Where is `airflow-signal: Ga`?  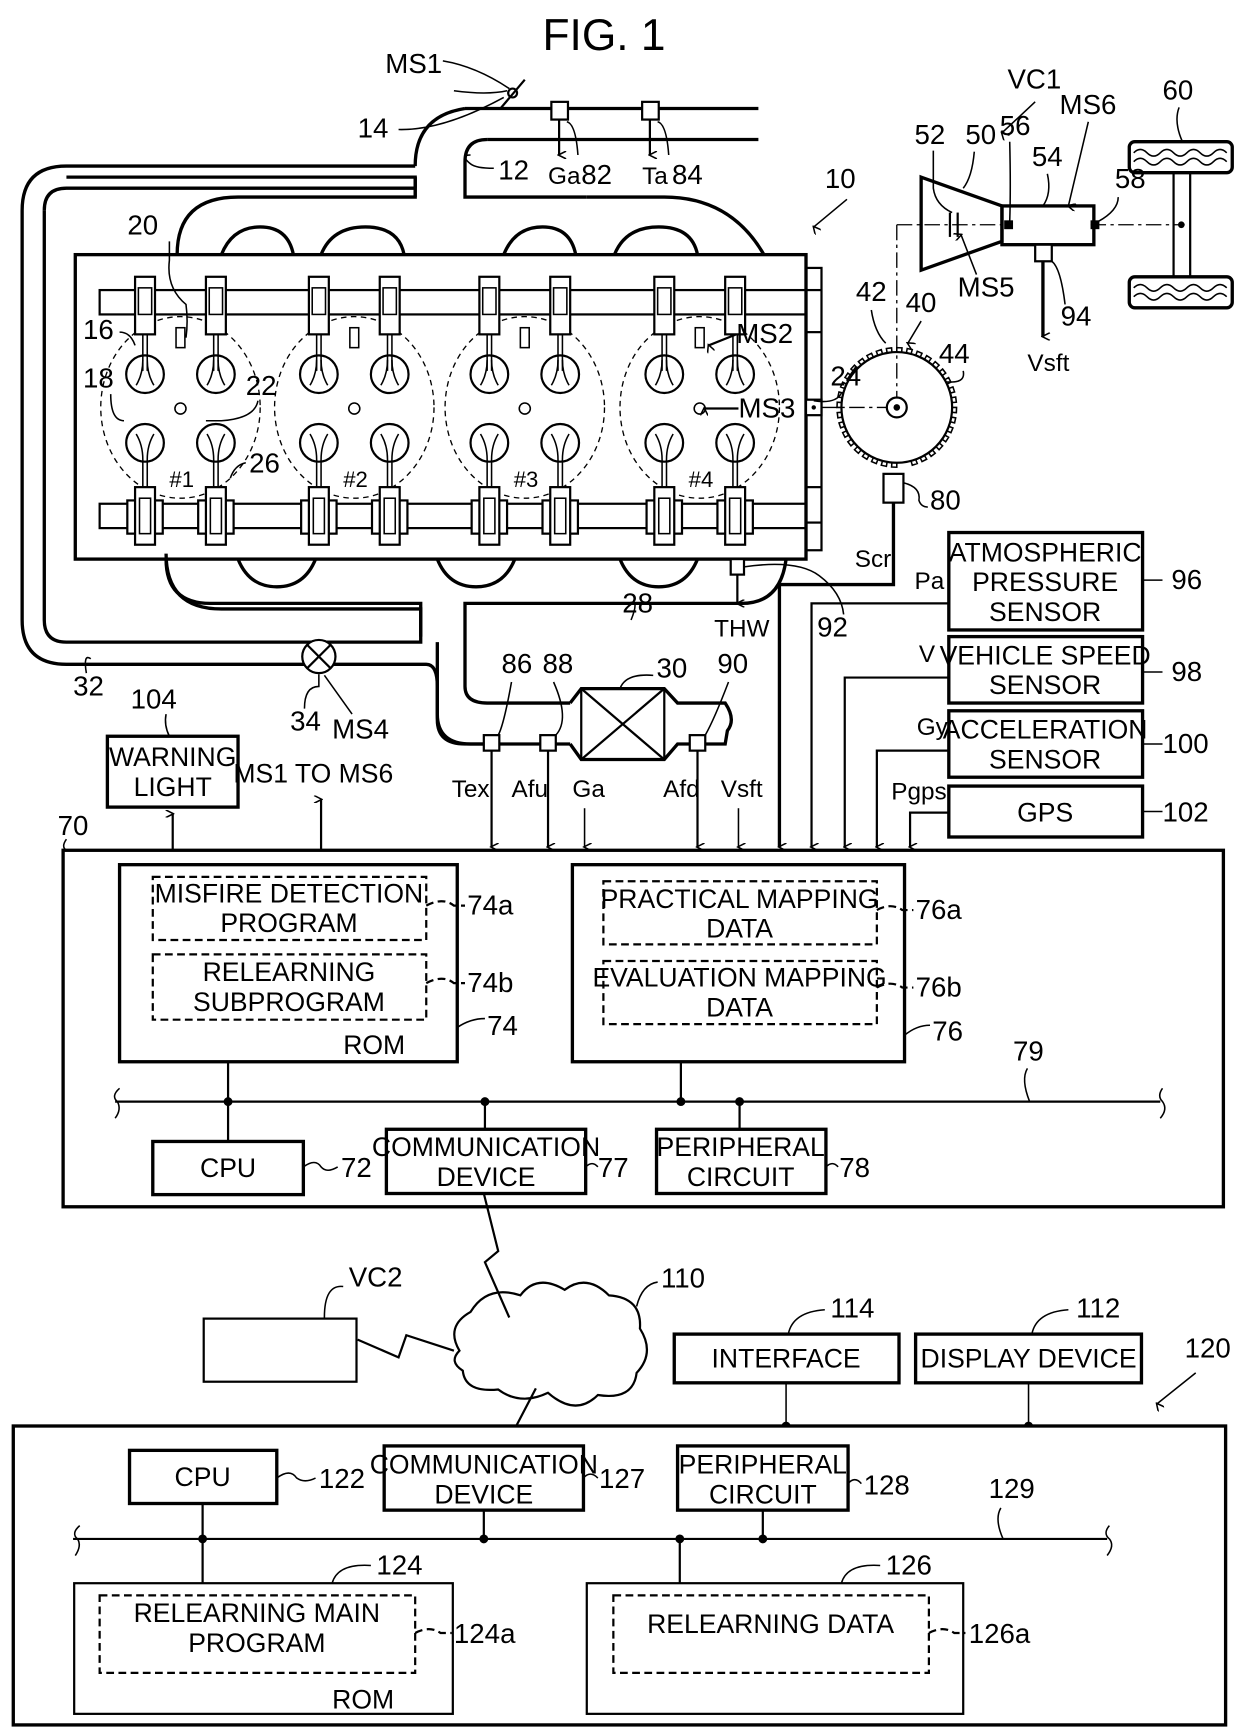 airflow-signal: Ga is located at coordinates (564, 176).